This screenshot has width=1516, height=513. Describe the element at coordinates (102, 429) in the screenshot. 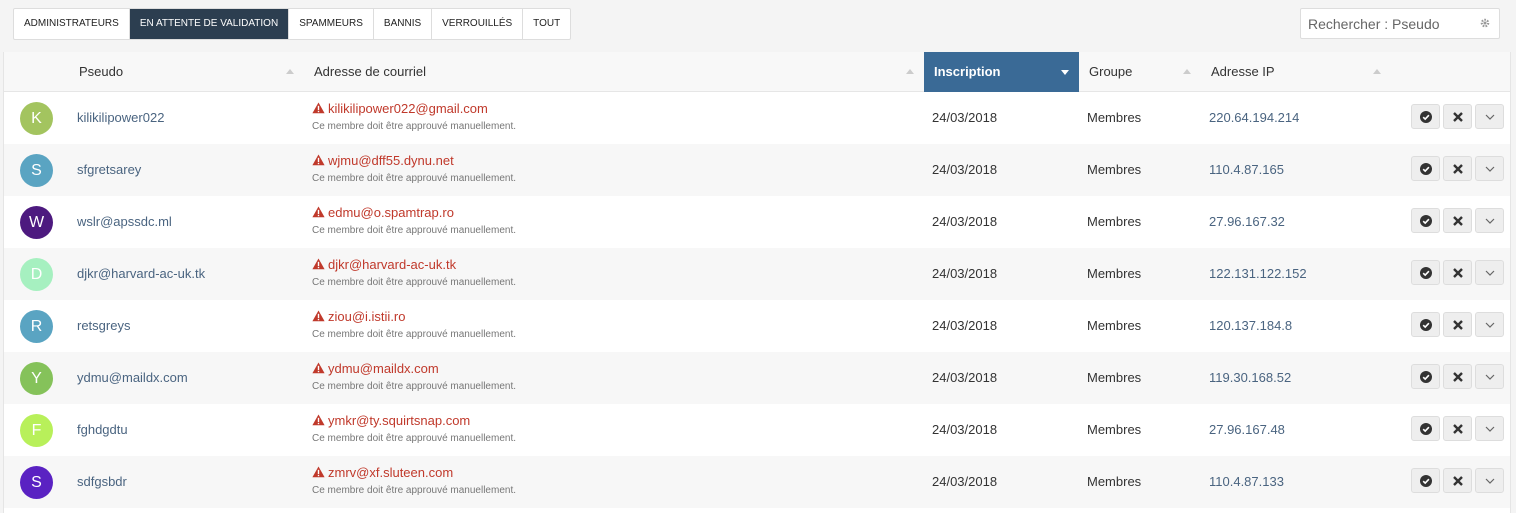

I see `member-pseudo-link: fghdgdtu` at that location.